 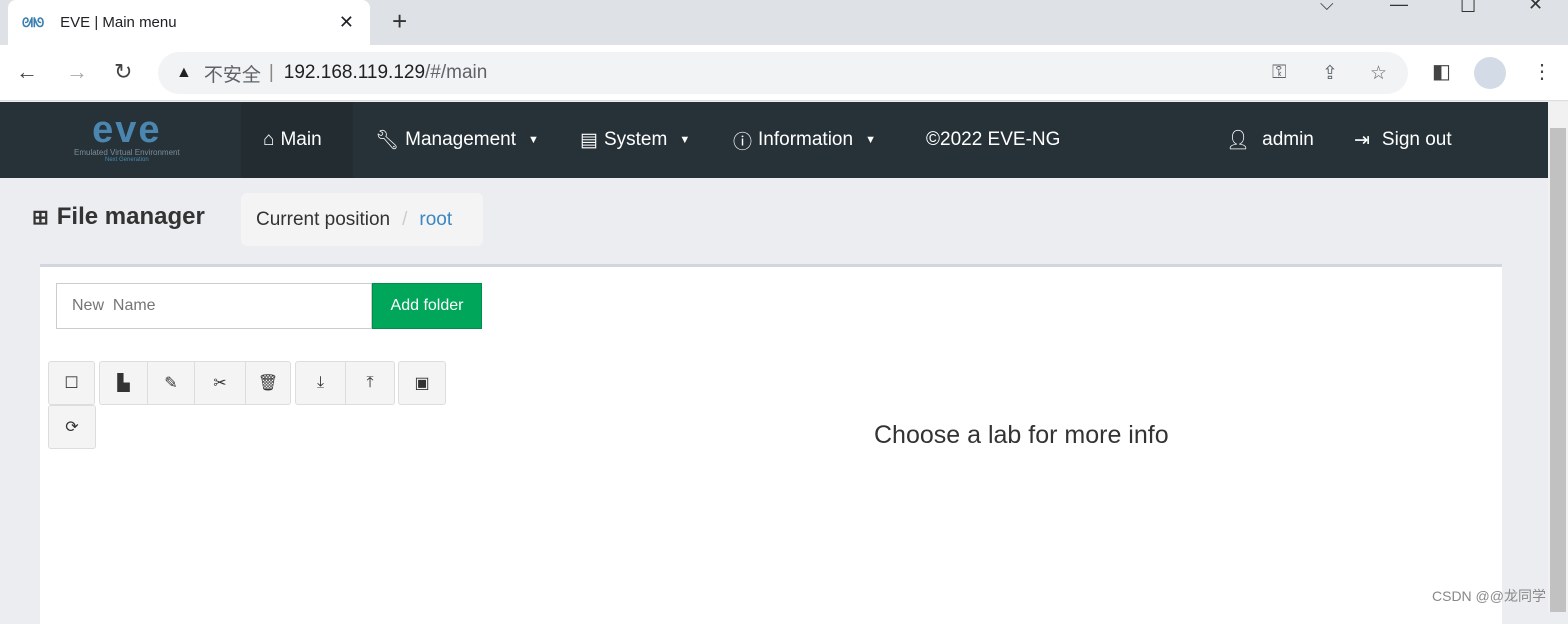 What do you see at coordinates (123, 72) in the screenshot?
I see `reload-icon: ↻` at bounding box center [123, 72].